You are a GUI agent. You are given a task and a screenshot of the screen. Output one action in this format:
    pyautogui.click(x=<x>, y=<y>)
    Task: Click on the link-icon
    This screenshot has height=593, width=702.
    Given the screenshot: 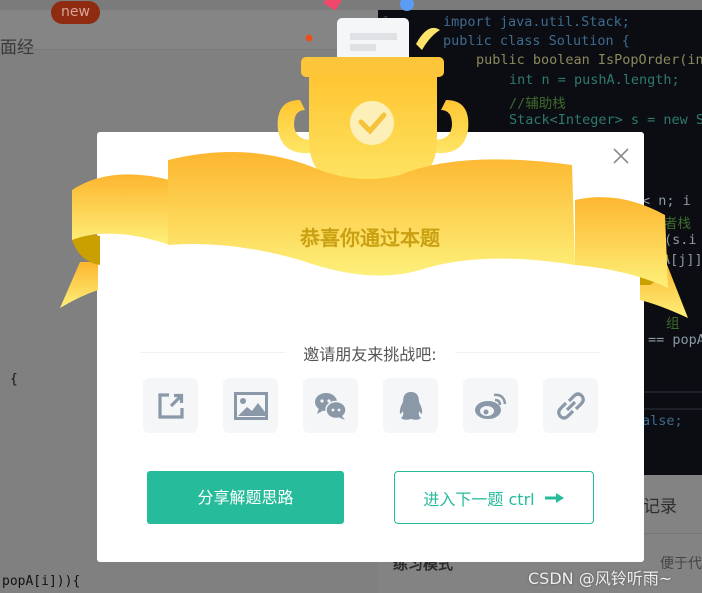 What is the action you would take?
    pyautogui.click(x=570, y=405)
    